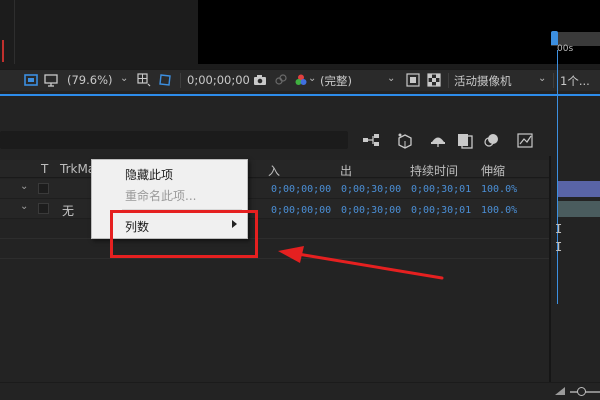 The width and height of the screenshot is (600, 400). Describe the element at coordinates (149, 174) in the screenshot. I see `menu-item-hide-column: 隐藏此项` at that location.